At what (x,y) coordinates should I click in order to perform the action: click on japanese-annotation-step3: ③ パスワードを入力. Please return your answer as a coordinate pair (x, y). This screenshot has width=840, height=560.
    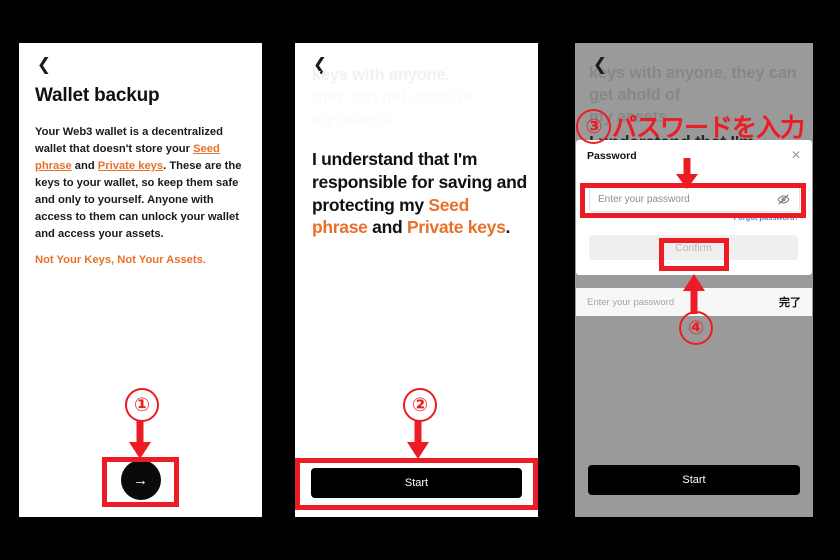
    Looking at the image, I should click on (696, 126).